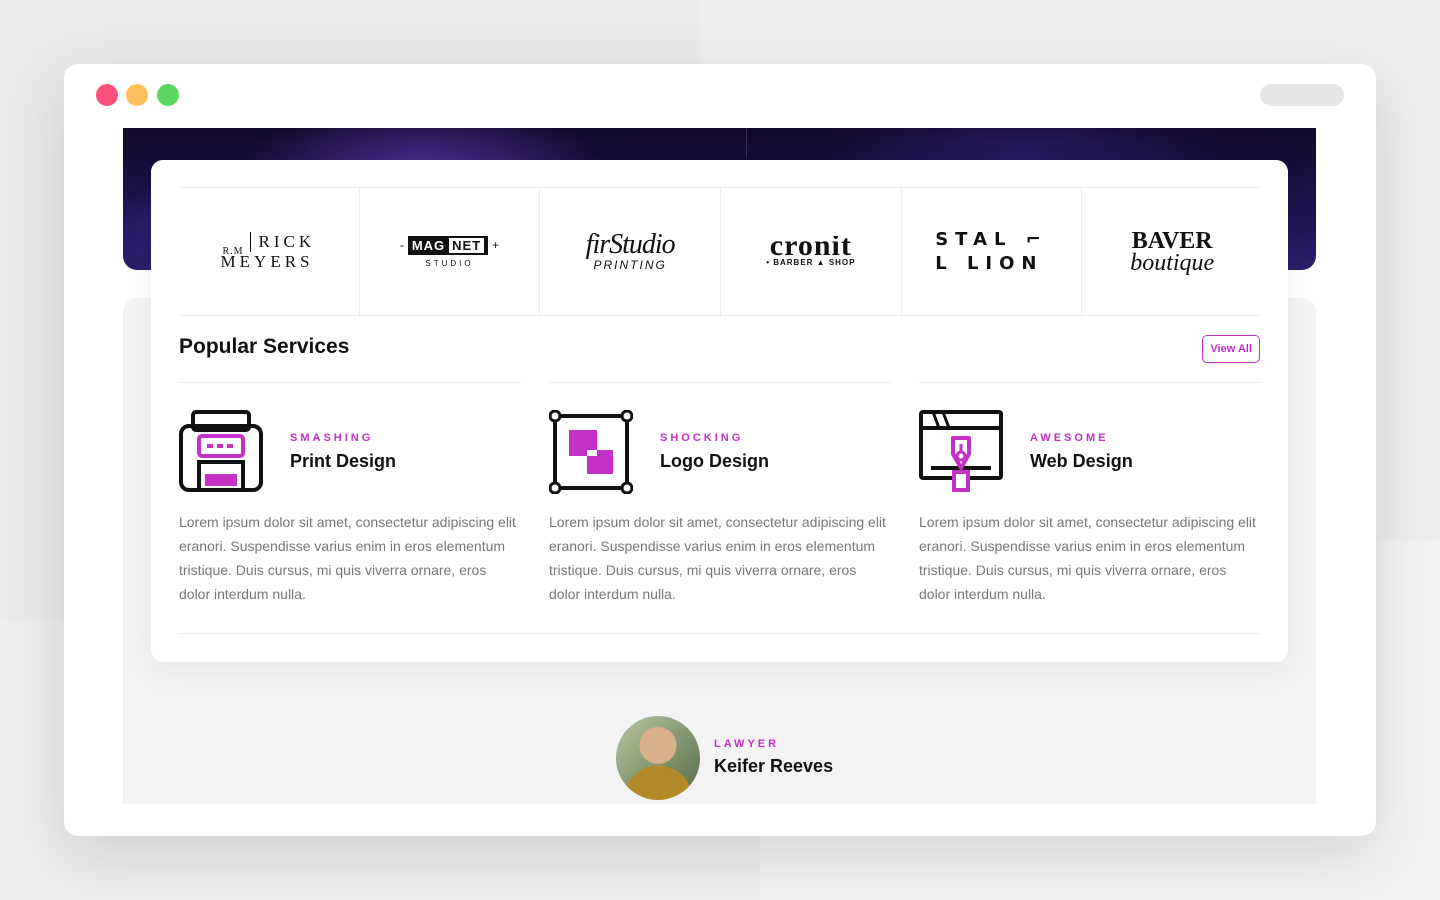  I want to click on logo-magnet-studio: - MAG NET + STUDIO, so click(450, 251).